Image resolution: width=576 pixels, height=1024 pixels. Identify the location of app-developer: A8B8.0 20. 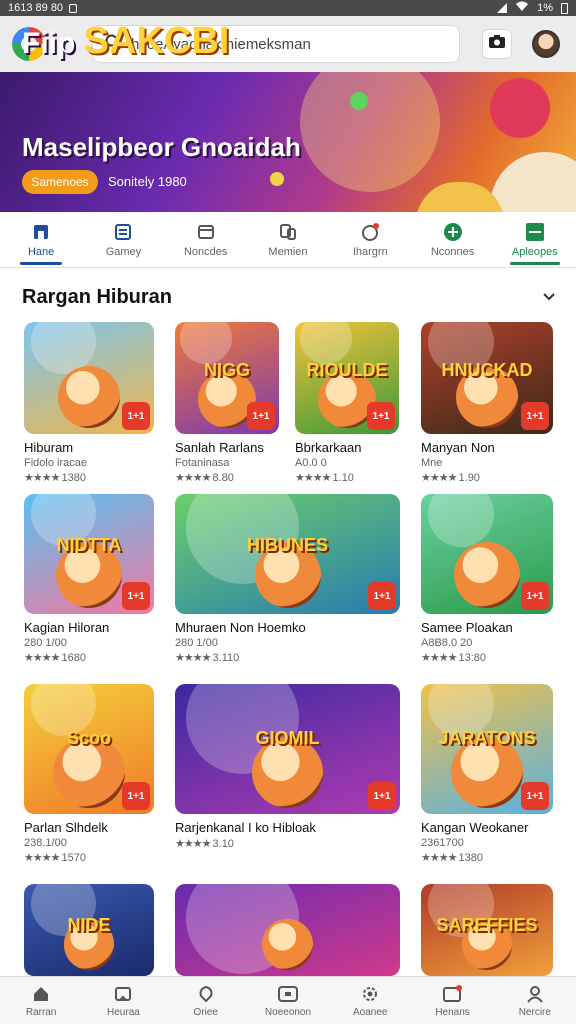
(447, 643).